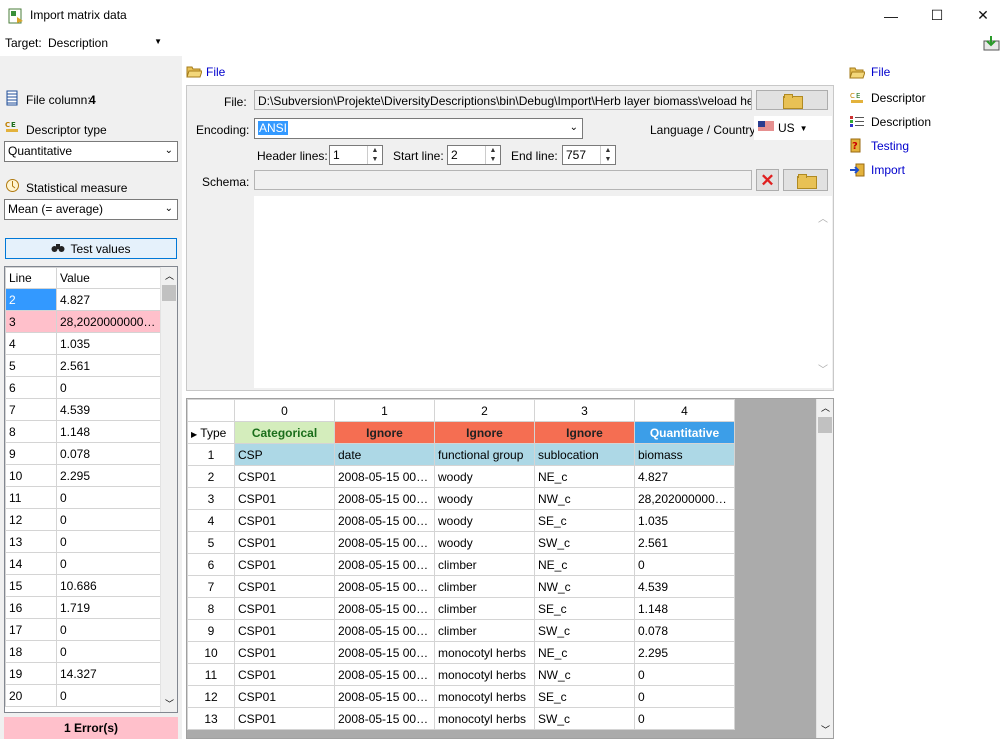  I want to click on column-header-value: Value, so click(109, 278).